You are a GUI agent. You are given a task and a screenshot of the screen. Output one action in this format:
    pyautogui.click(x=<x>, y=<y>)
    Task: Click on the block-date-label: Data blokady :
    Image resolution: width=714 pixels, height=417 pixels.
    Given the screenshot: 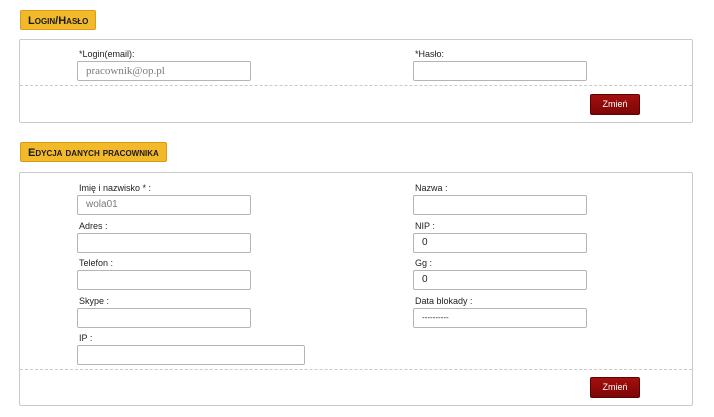 What is the action you would take?
    pyautogui.click(x=444, y=301)
    